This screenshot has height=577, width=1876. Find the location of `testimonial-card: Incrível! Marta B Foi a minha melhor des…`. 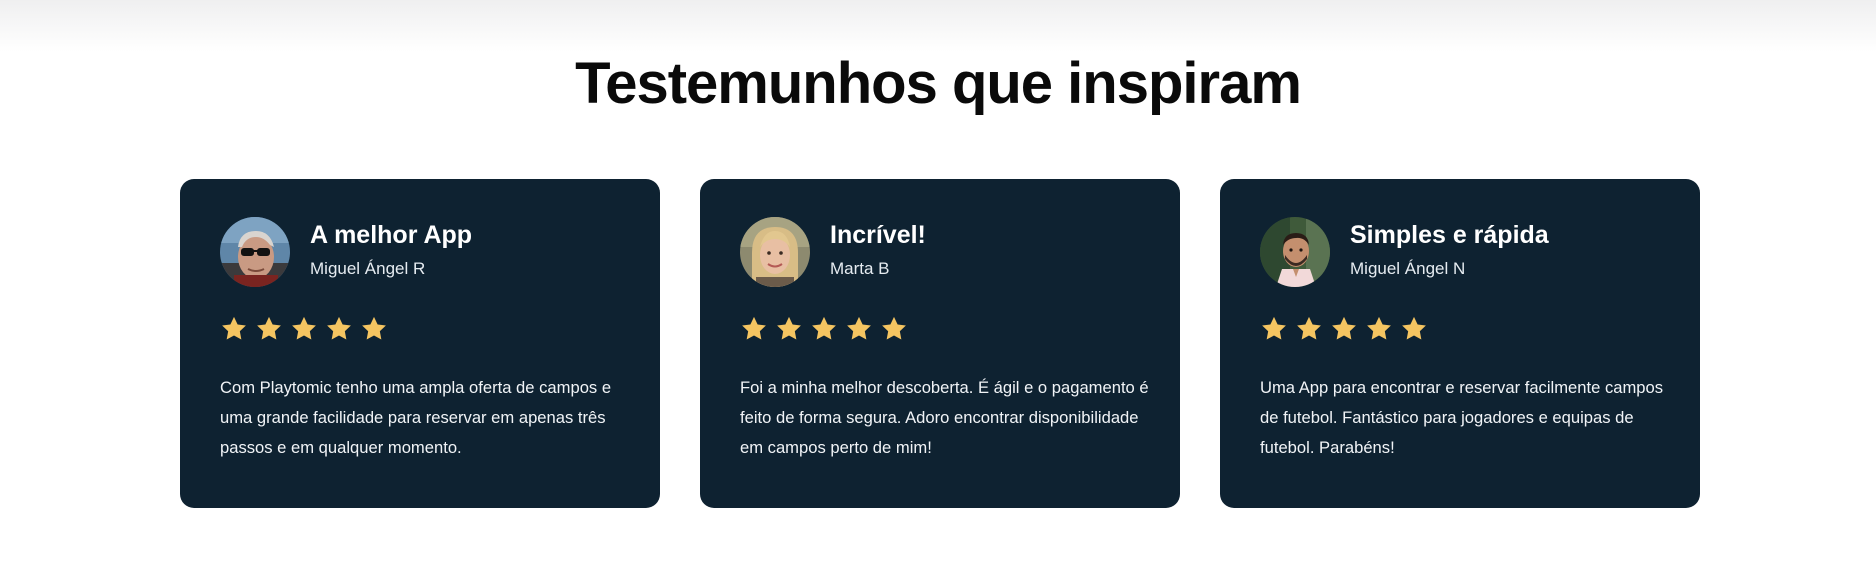

testimonial-card: Incrível! Marta B Foi a minha melhor des… is located at coordinates (940, 343).